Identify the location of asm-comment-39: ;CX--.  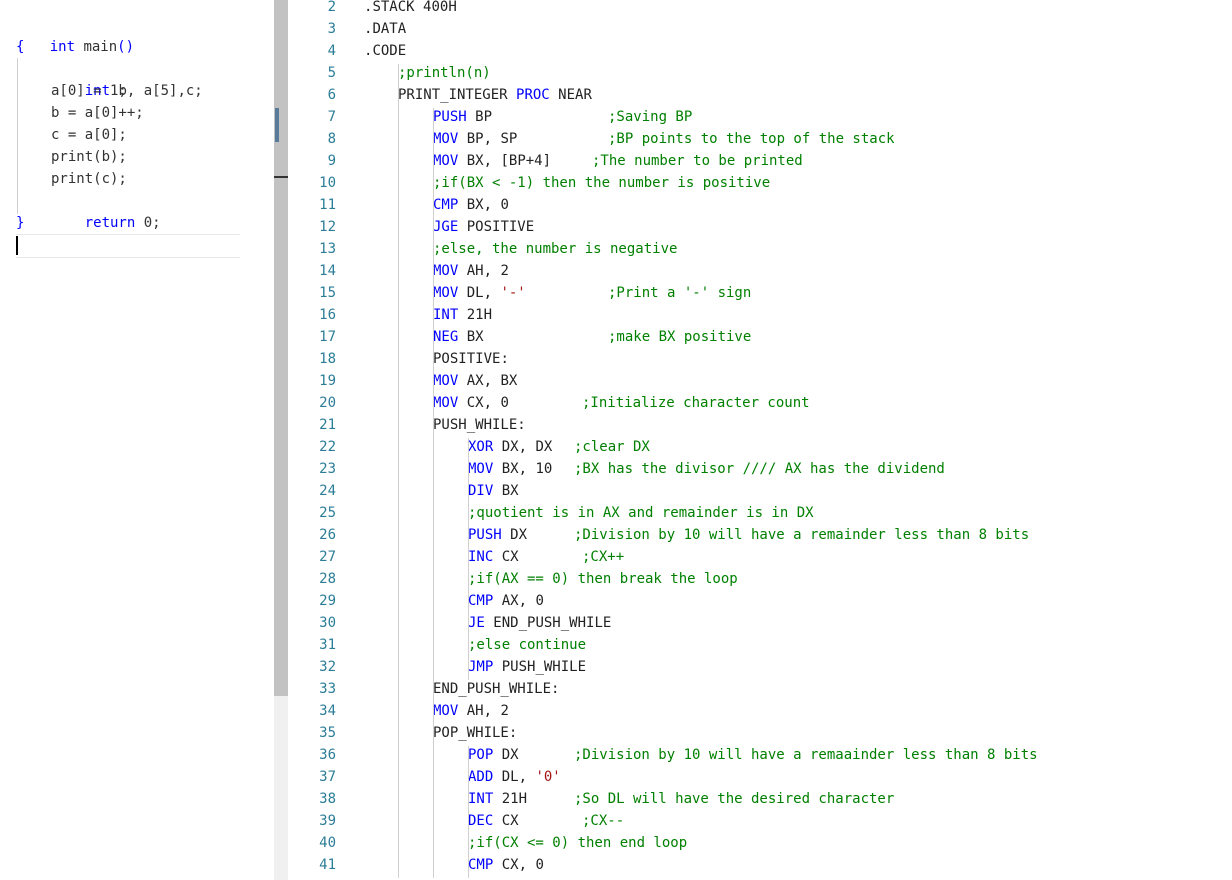
(603, 821).